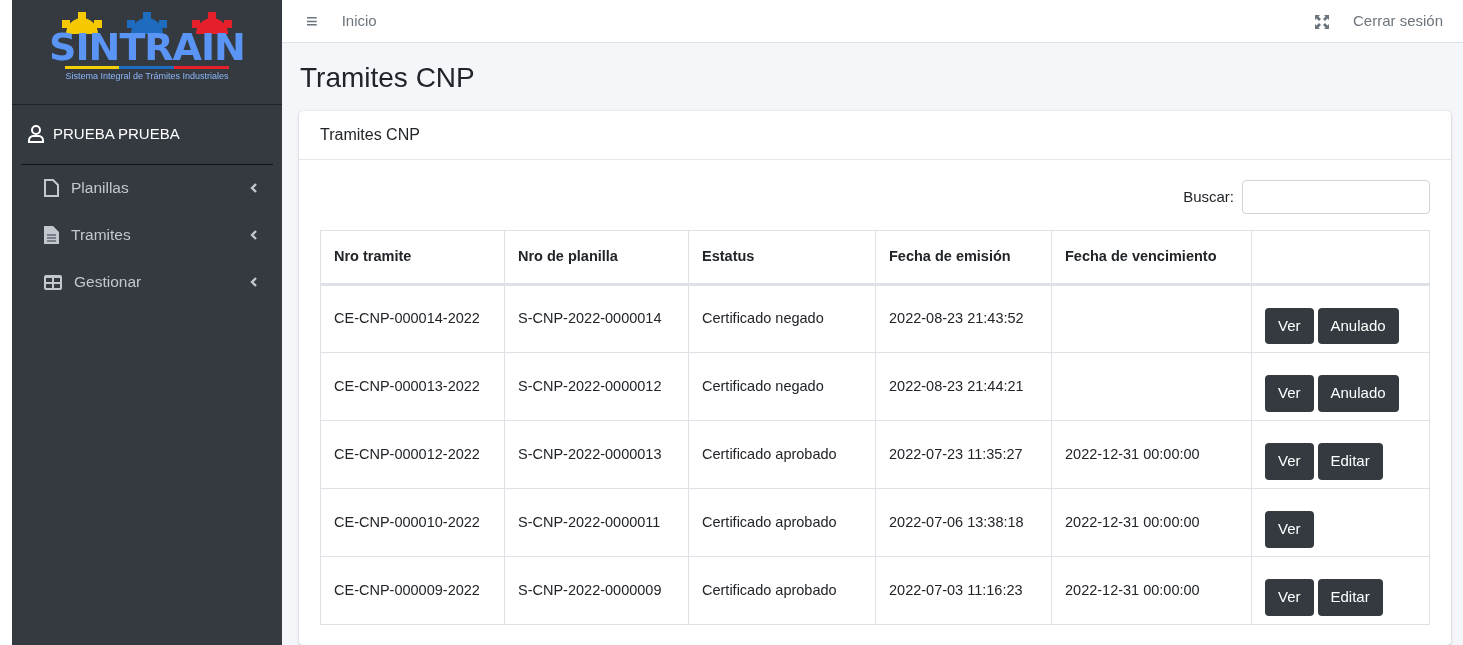  What do you see at coordinates (596, 318) in the screenshot?
I see `table-cell: S-CNP-2022-0000014` at bounding box center [596, 318].